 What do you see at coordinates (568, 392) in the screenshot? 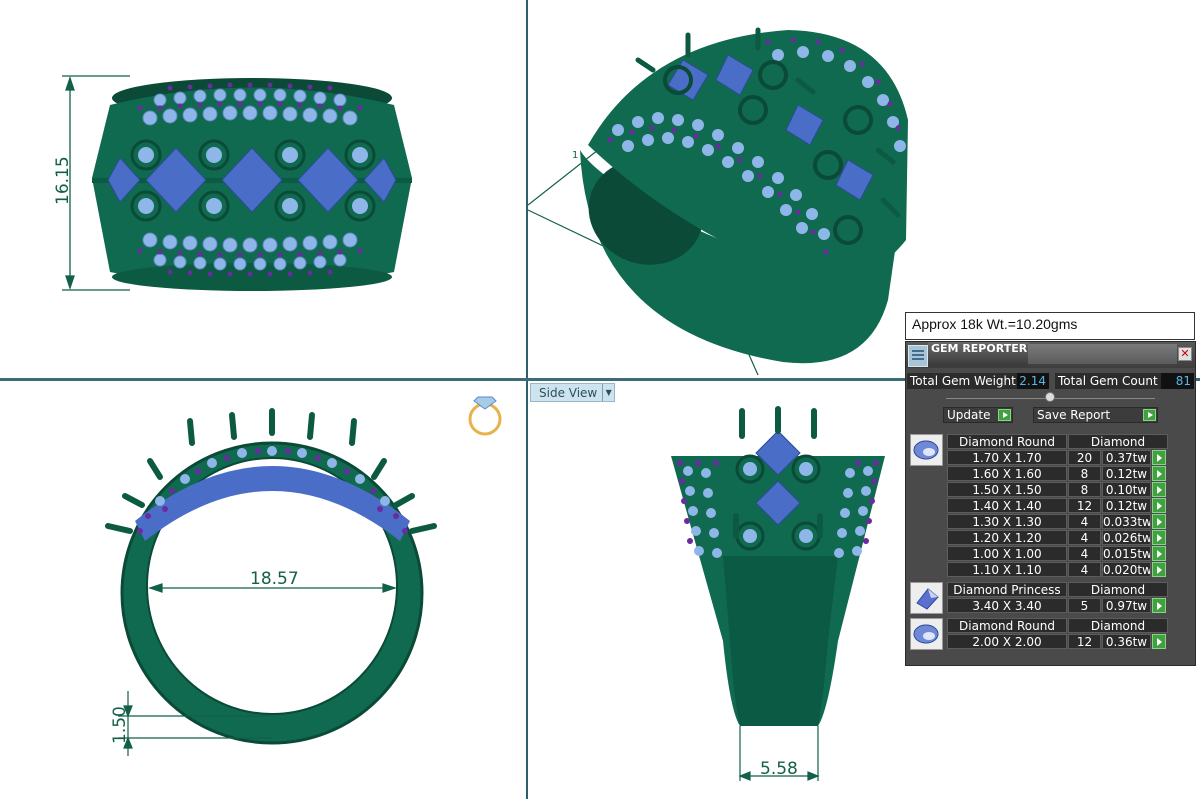
I see `view-selector-label: Side View` at bounding box center [568, 392].